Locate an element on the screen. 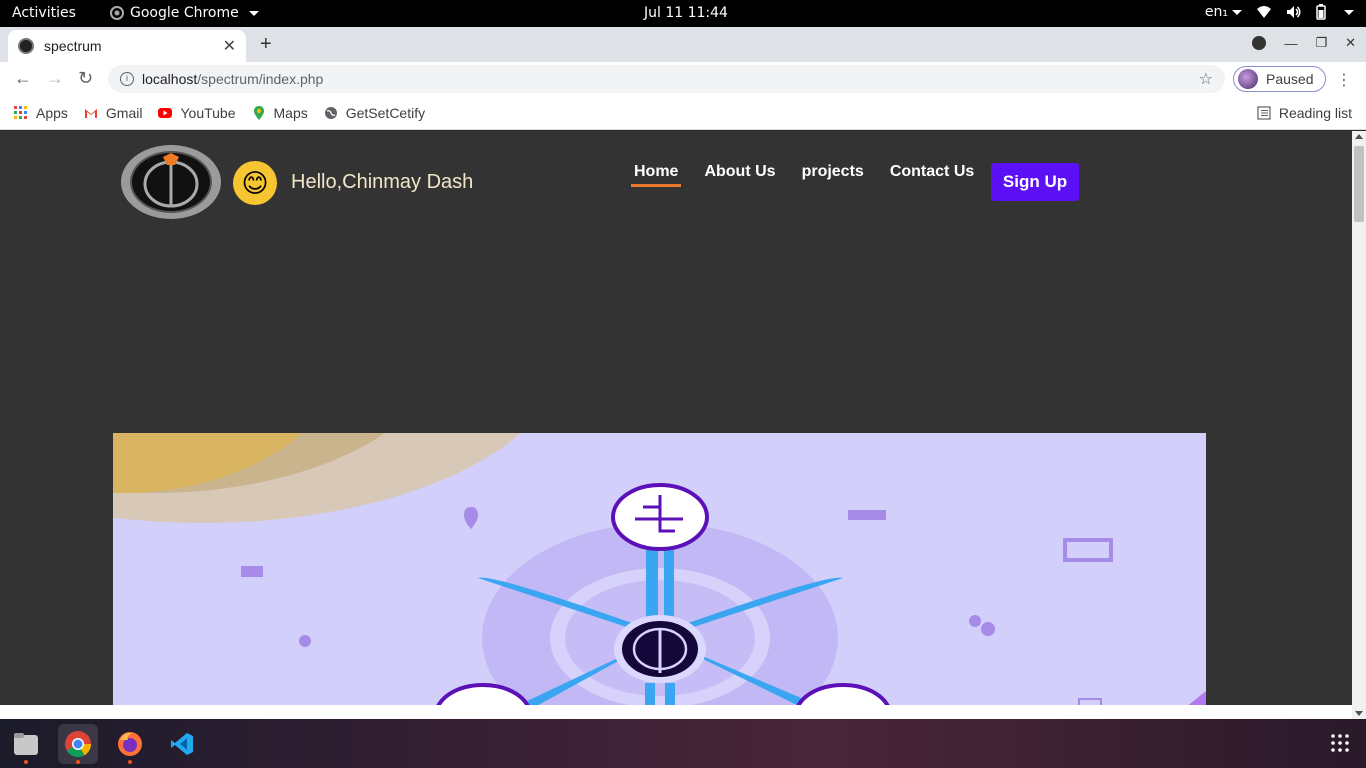  reading-list-icon is located at coordinates (1264, 113).